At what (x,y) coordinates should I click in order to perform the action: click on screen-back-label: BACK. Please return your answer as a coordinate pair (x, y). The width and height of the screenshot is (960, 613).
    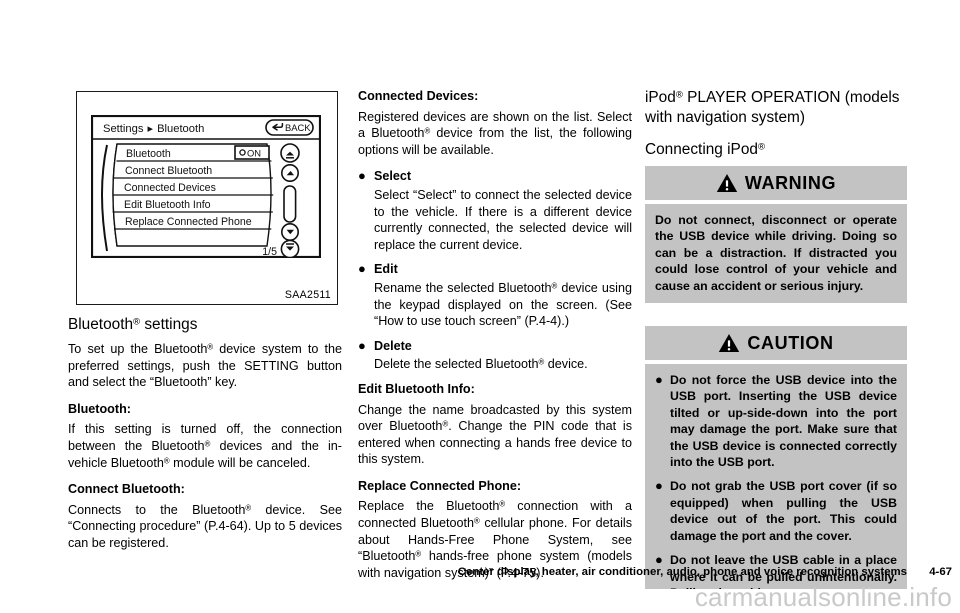
    Looking at the image, I should click on (298, 127).